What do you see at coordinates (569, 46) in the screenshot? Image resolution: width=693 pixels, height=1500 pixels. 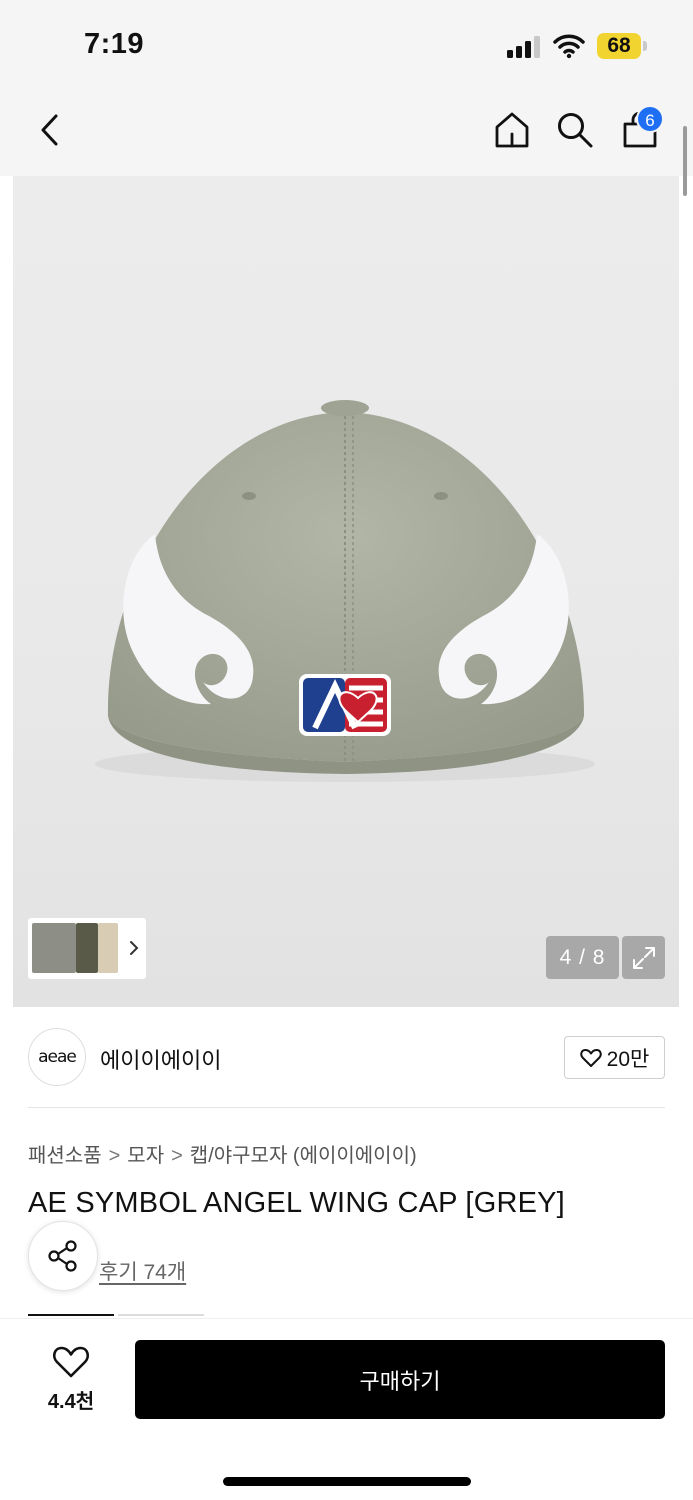 I see `wifi-icon` at bounding box center [569, 46].